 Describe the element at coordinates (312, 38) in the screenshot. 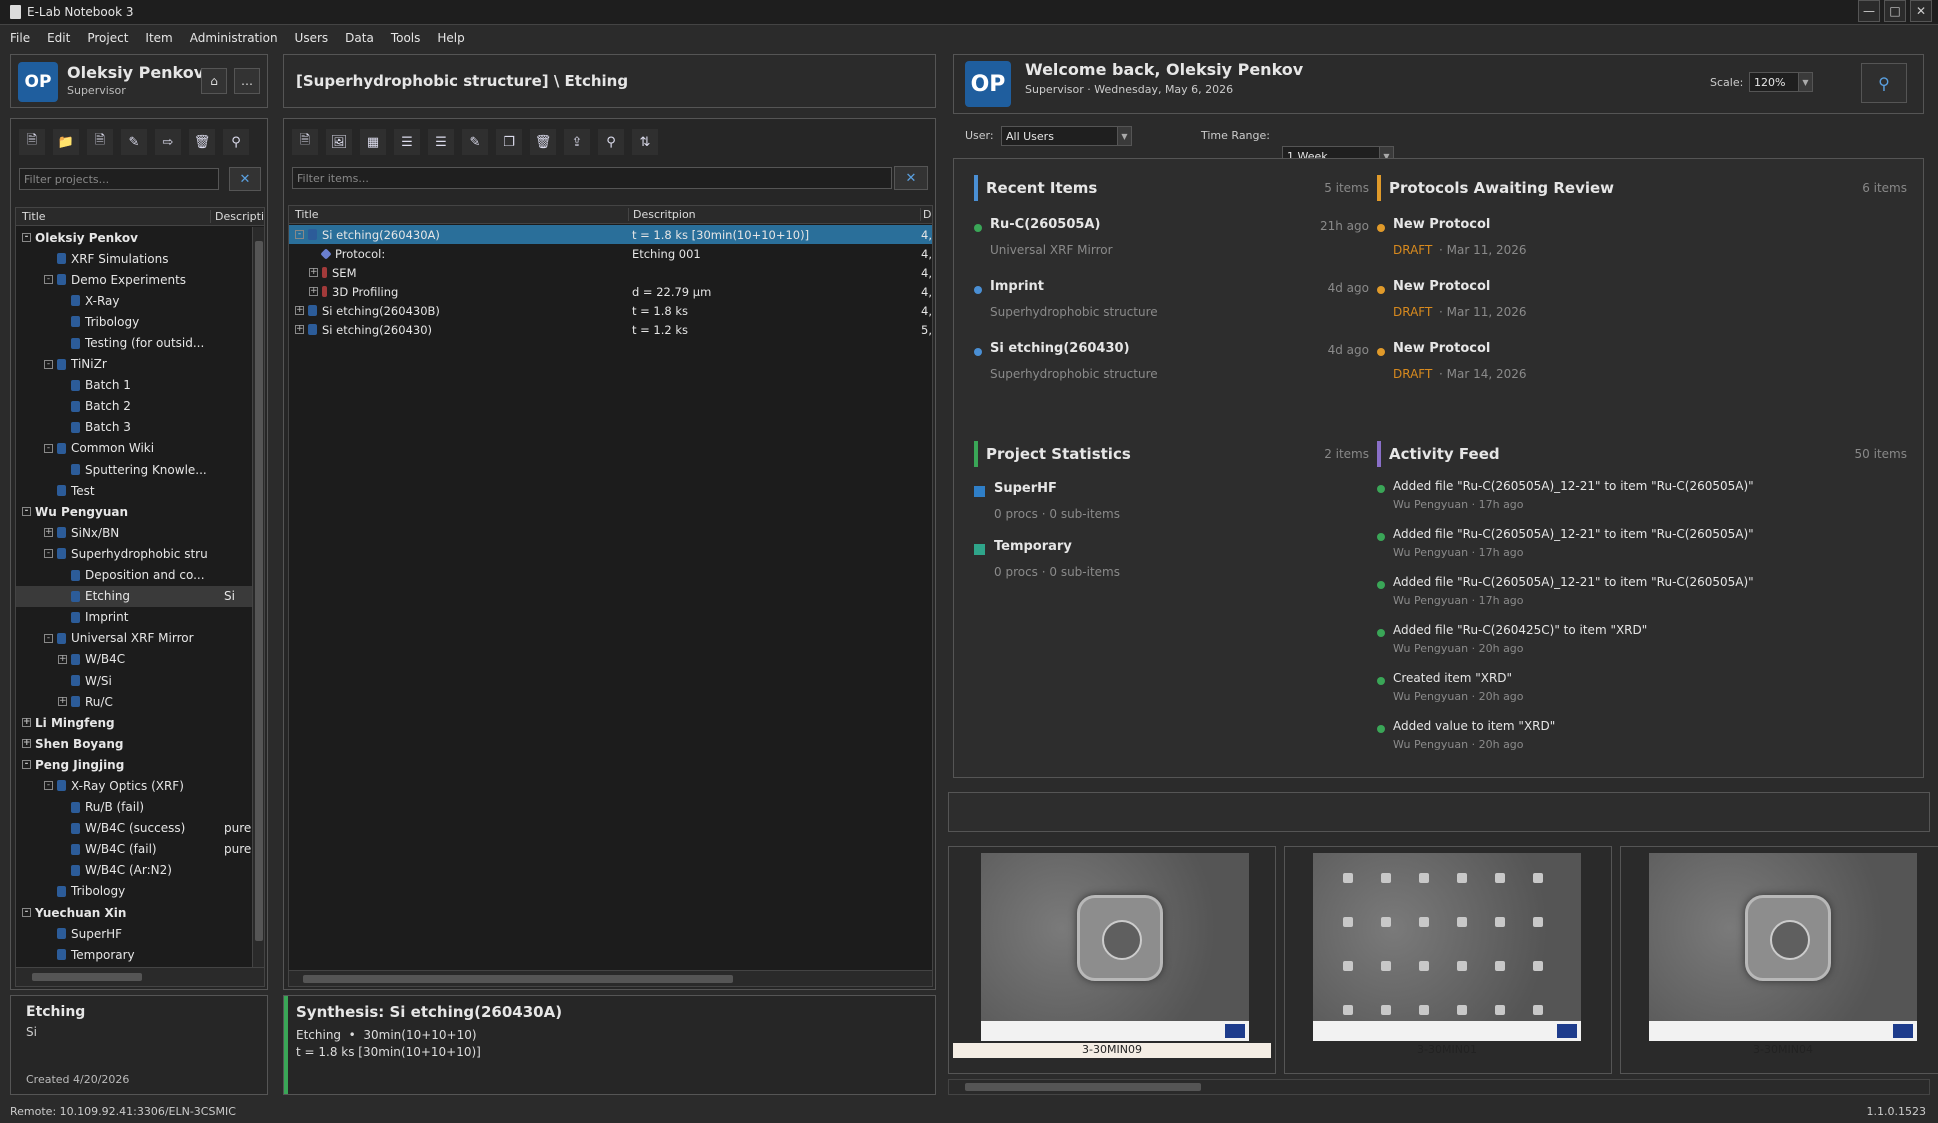

I see `menu-users: Users` at that location.